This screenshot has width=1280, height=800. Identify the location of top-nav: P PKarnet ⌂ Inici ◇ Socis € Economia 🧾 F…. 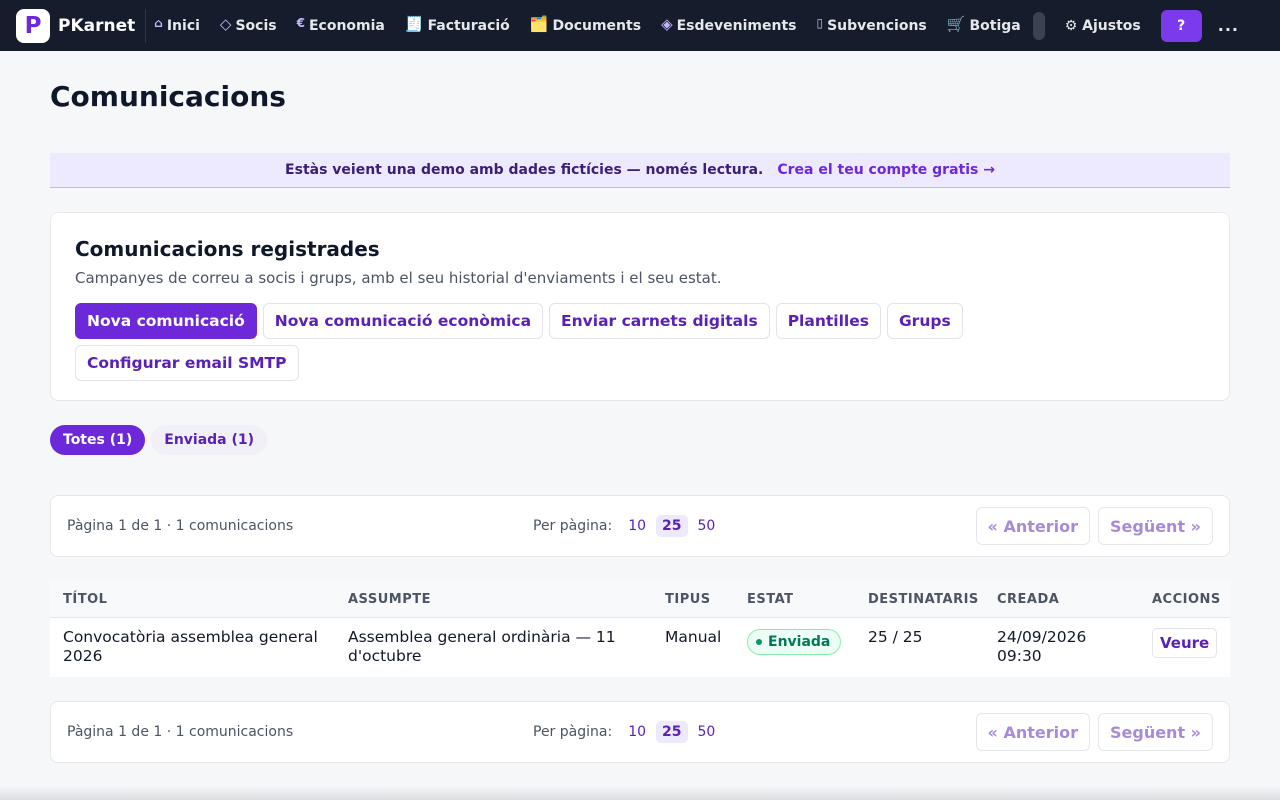
(640, 25).